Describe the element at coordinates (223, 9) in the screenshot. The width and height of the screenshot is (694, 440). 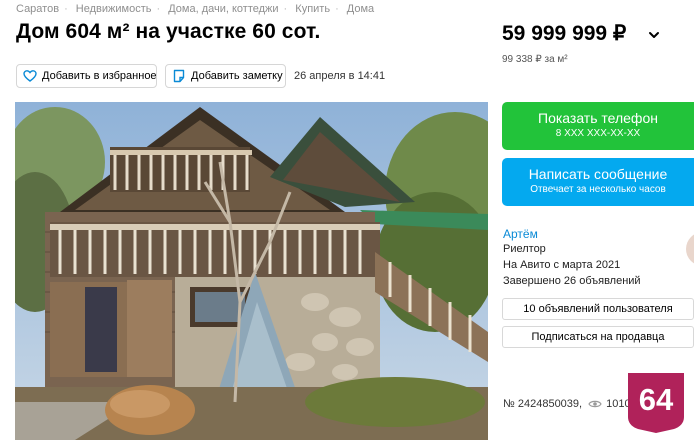
I see `breadcrumb-item-houses: Дома, дачи, коттеджи` at that location.